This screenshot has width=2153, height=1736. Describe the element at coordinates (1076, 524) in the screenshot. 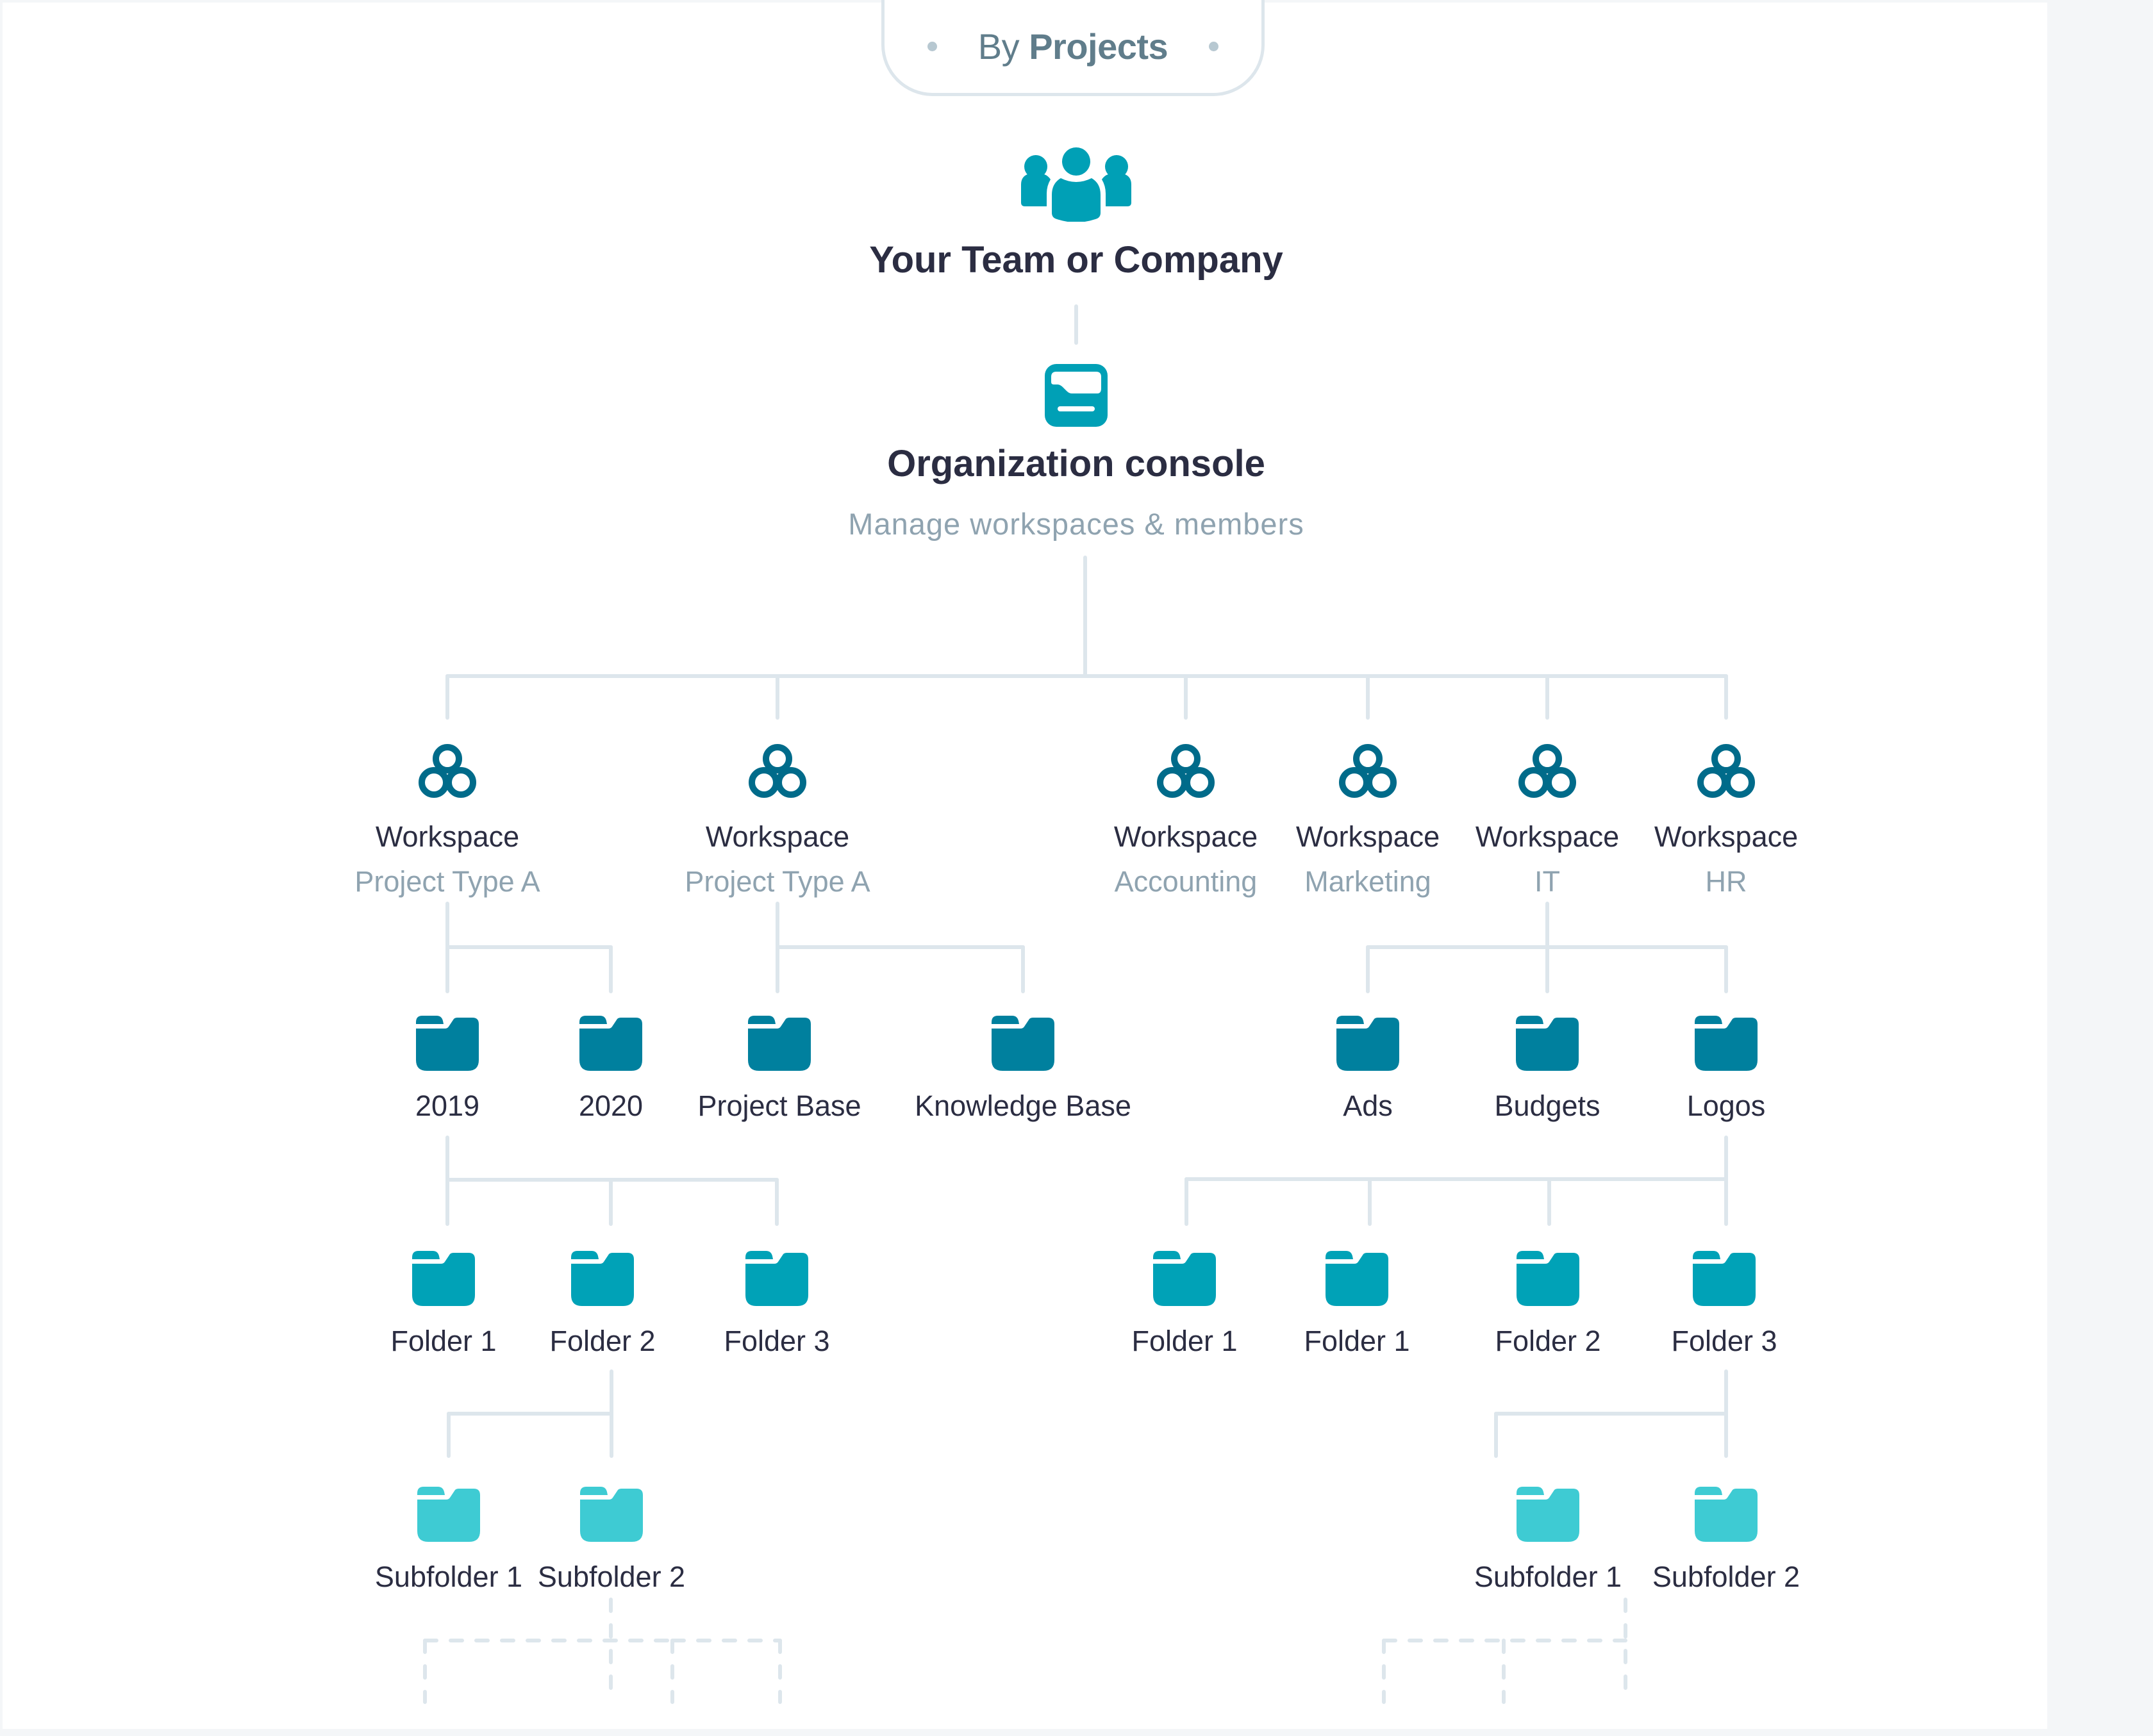

I see `console-subtitle: Manage workspaces & members` at that location.